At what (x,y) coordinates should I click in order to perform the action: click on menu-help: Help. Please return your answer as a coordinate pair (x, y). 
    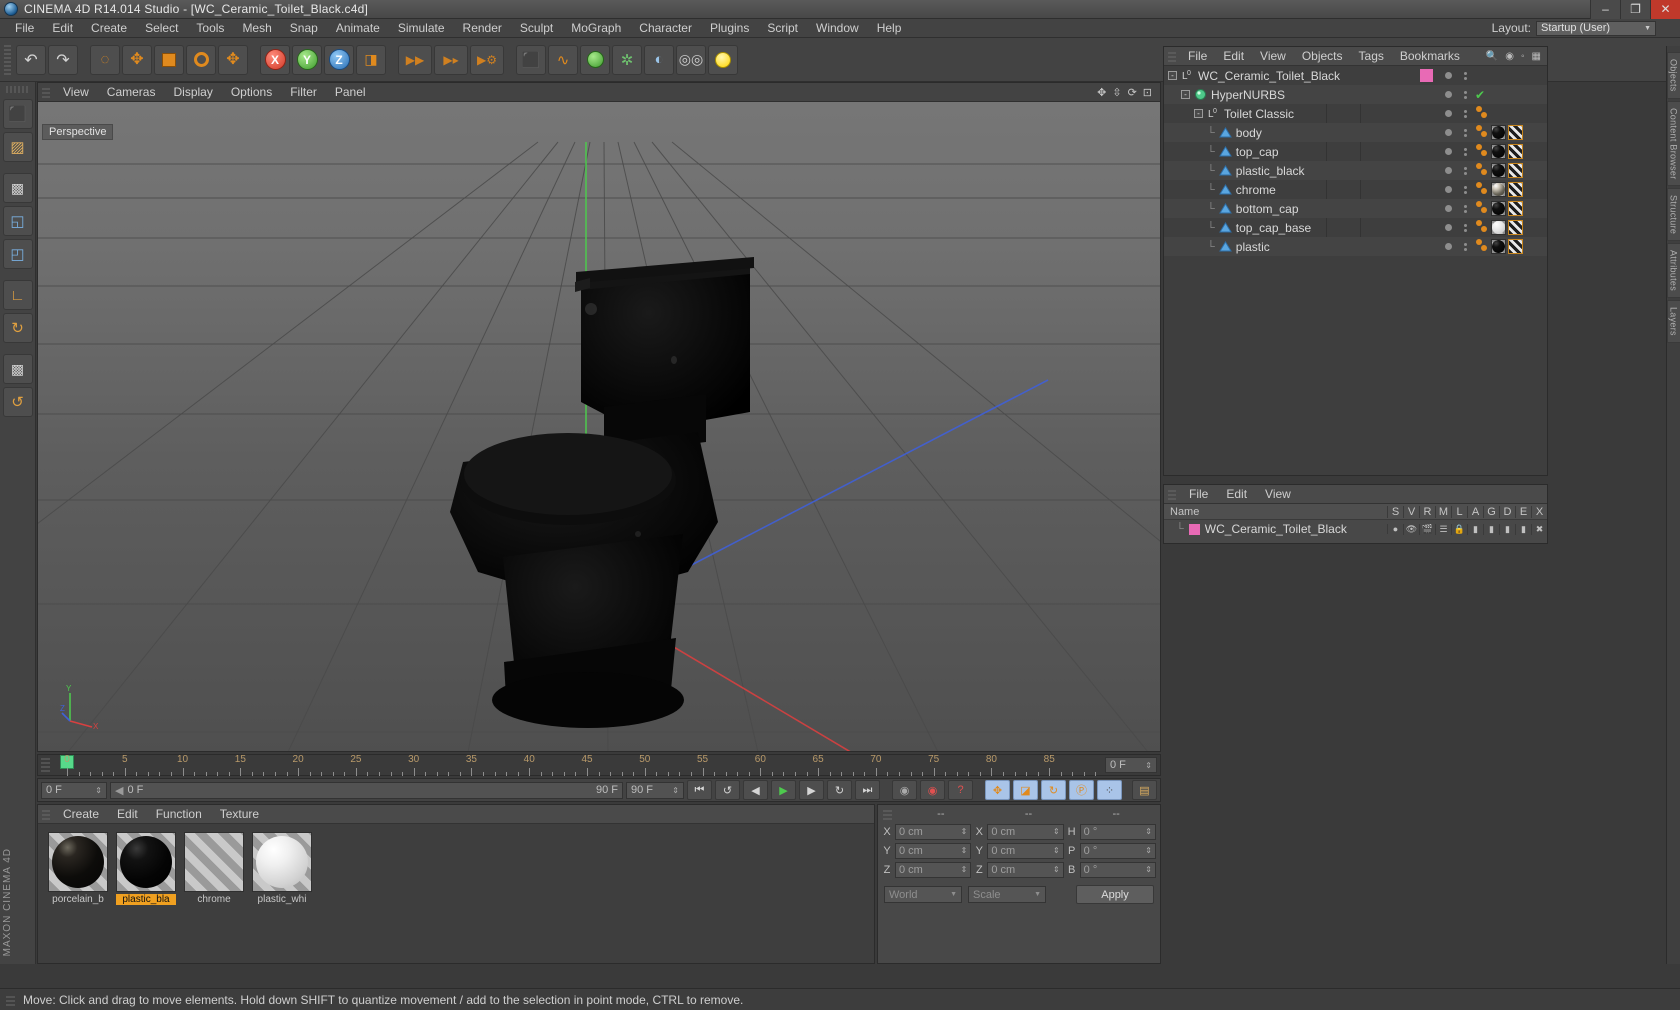
    Looking at the image, I should click on (889, 28).